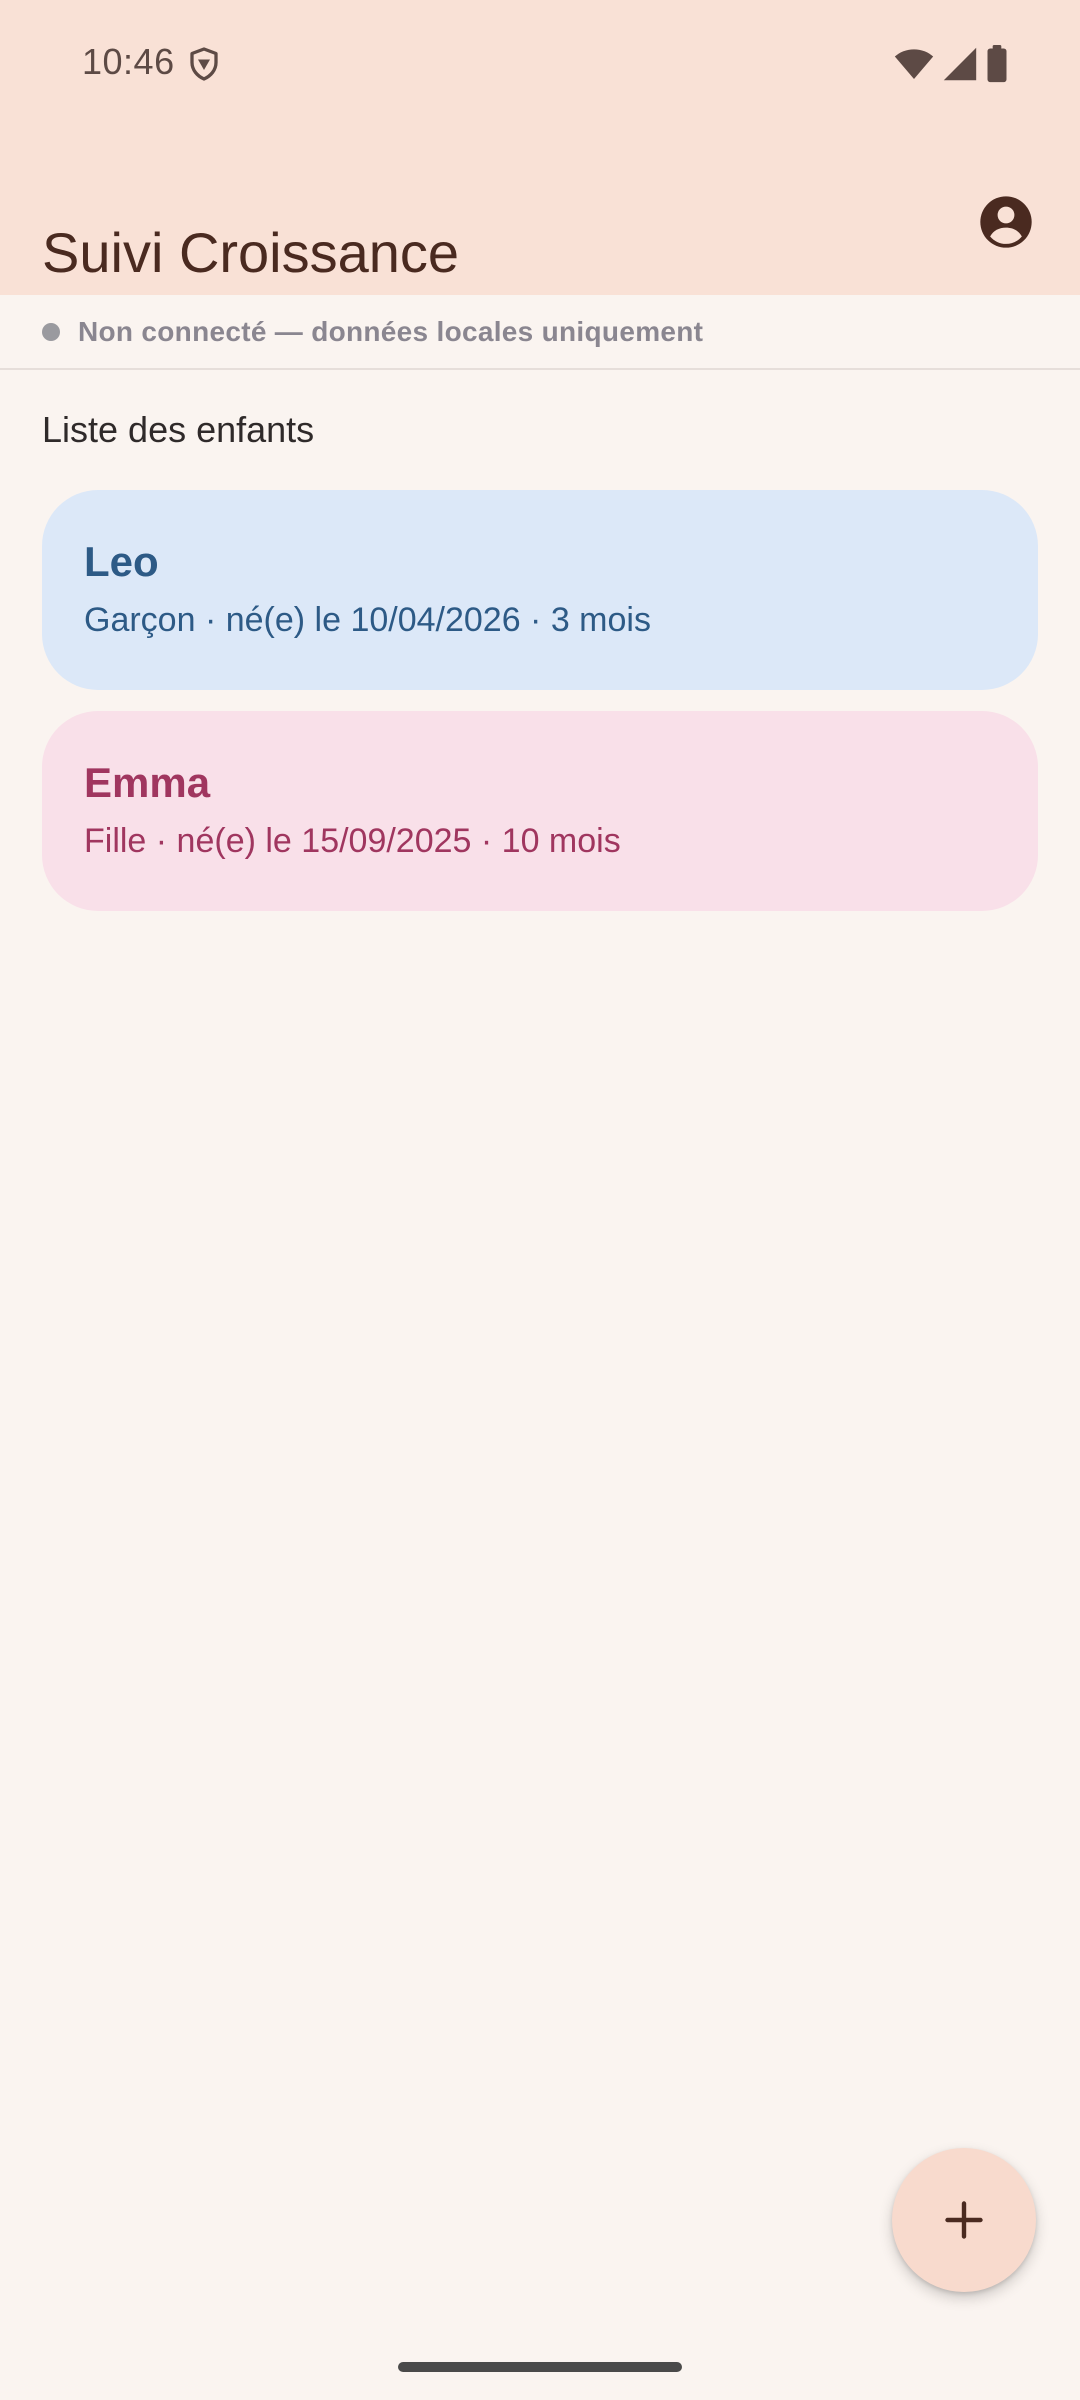 The height and width of the screenshot is (2400, 1080). I want to click on gesture-navigation-bar, so click(540, 2367).